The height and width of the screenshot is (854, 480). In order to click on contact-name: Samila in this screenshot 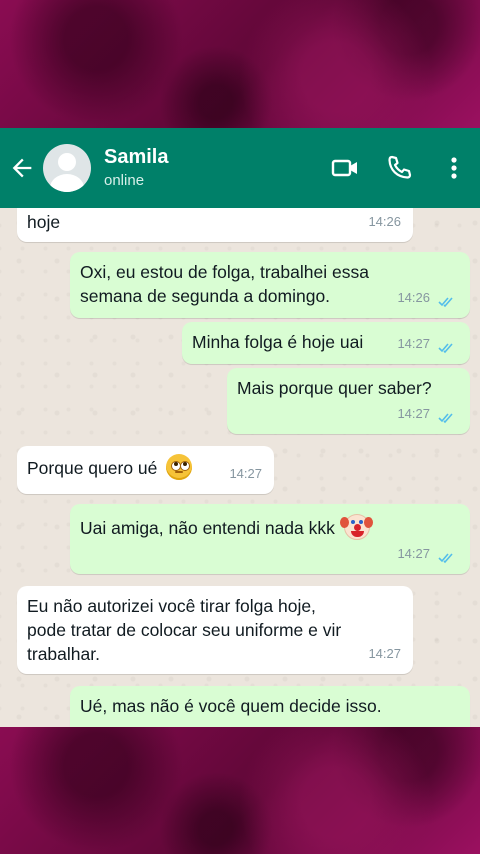, I will do `click(136, 157)`.